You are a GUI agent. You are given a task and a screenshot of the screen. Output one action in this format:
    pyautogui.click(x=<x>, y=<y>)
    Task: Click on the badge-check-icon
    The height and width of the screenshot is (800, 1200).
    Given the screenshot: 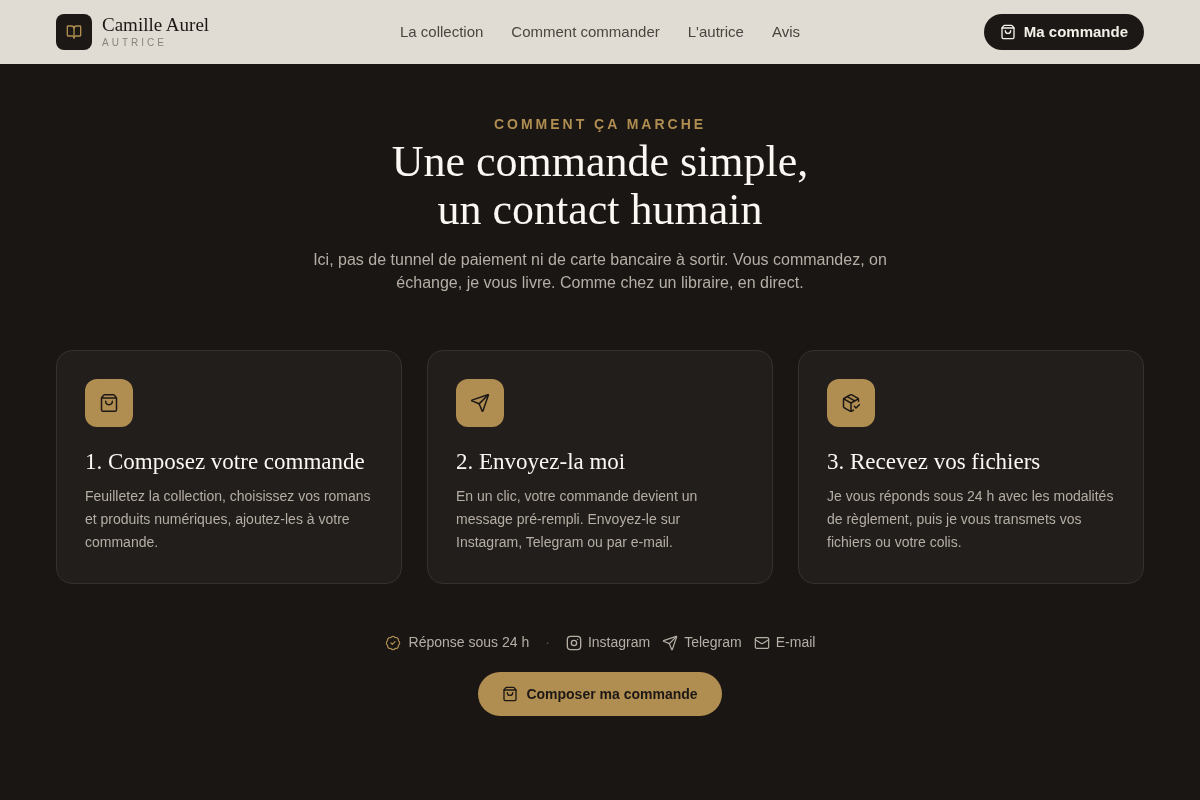 What is the action you would take?
    pyautogui.click(x=392, y=642)
    